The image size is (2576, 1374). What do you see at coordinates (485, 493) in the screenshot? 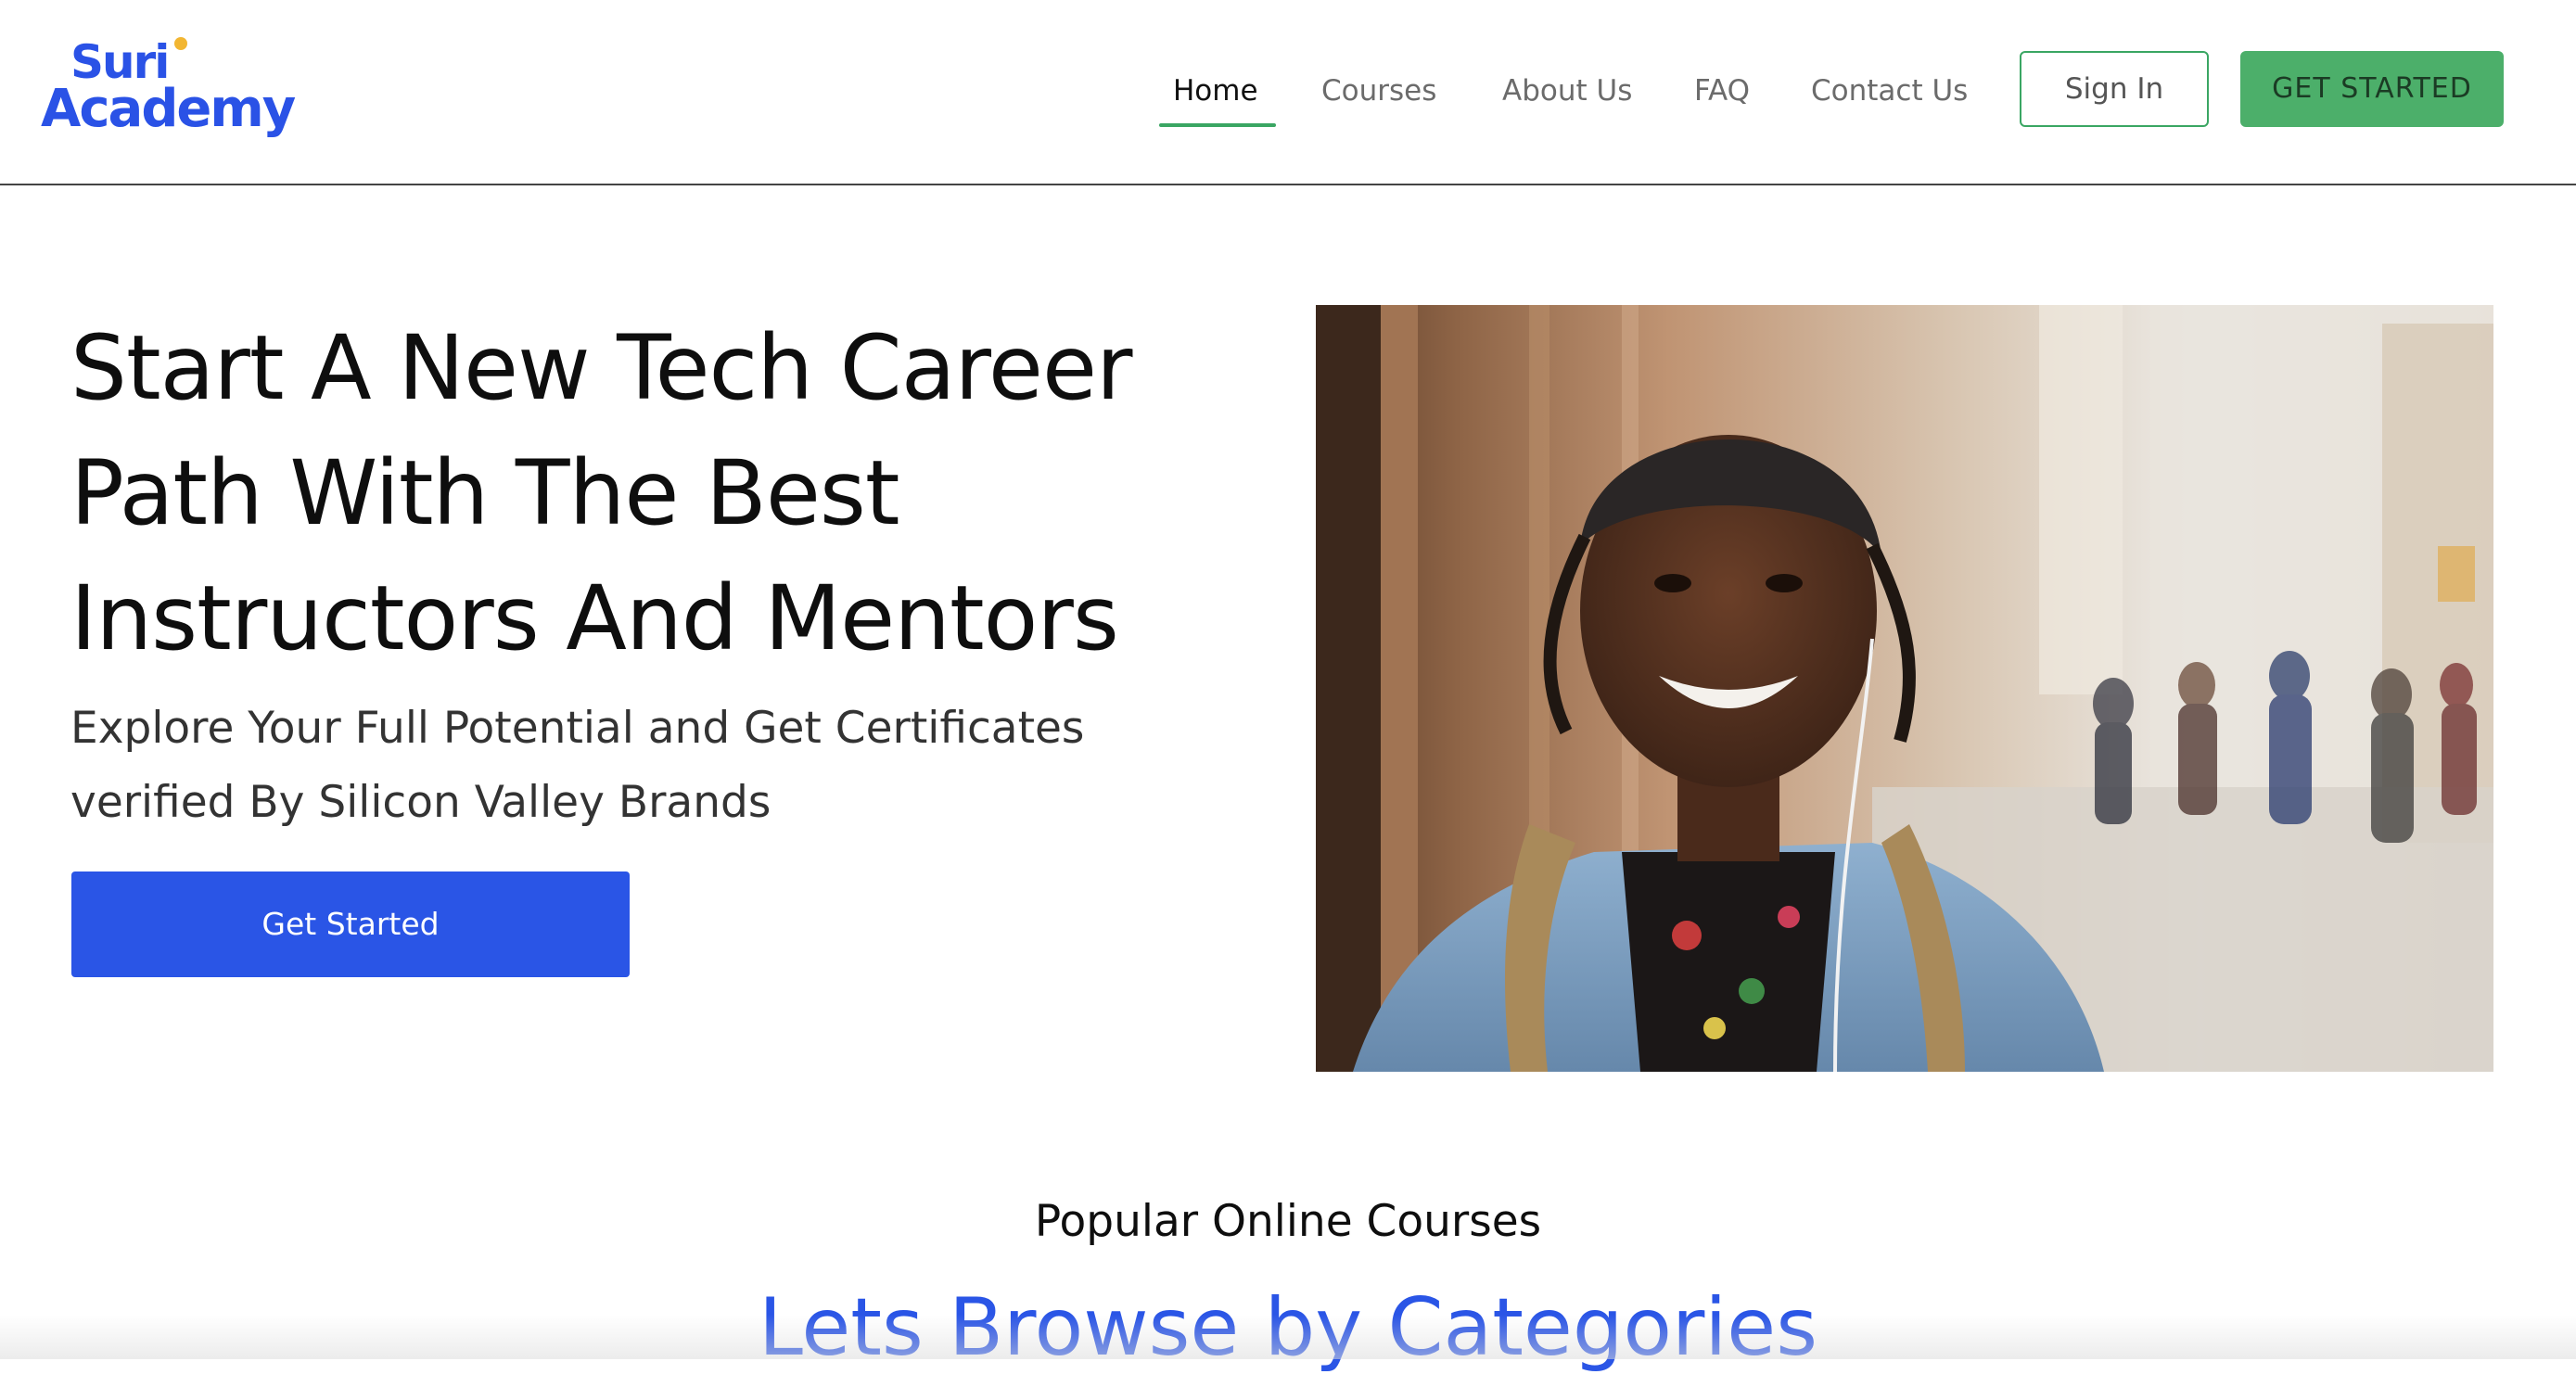
I see `hero-title-line-2: Path With The Best` at bounding box center [485, 493].